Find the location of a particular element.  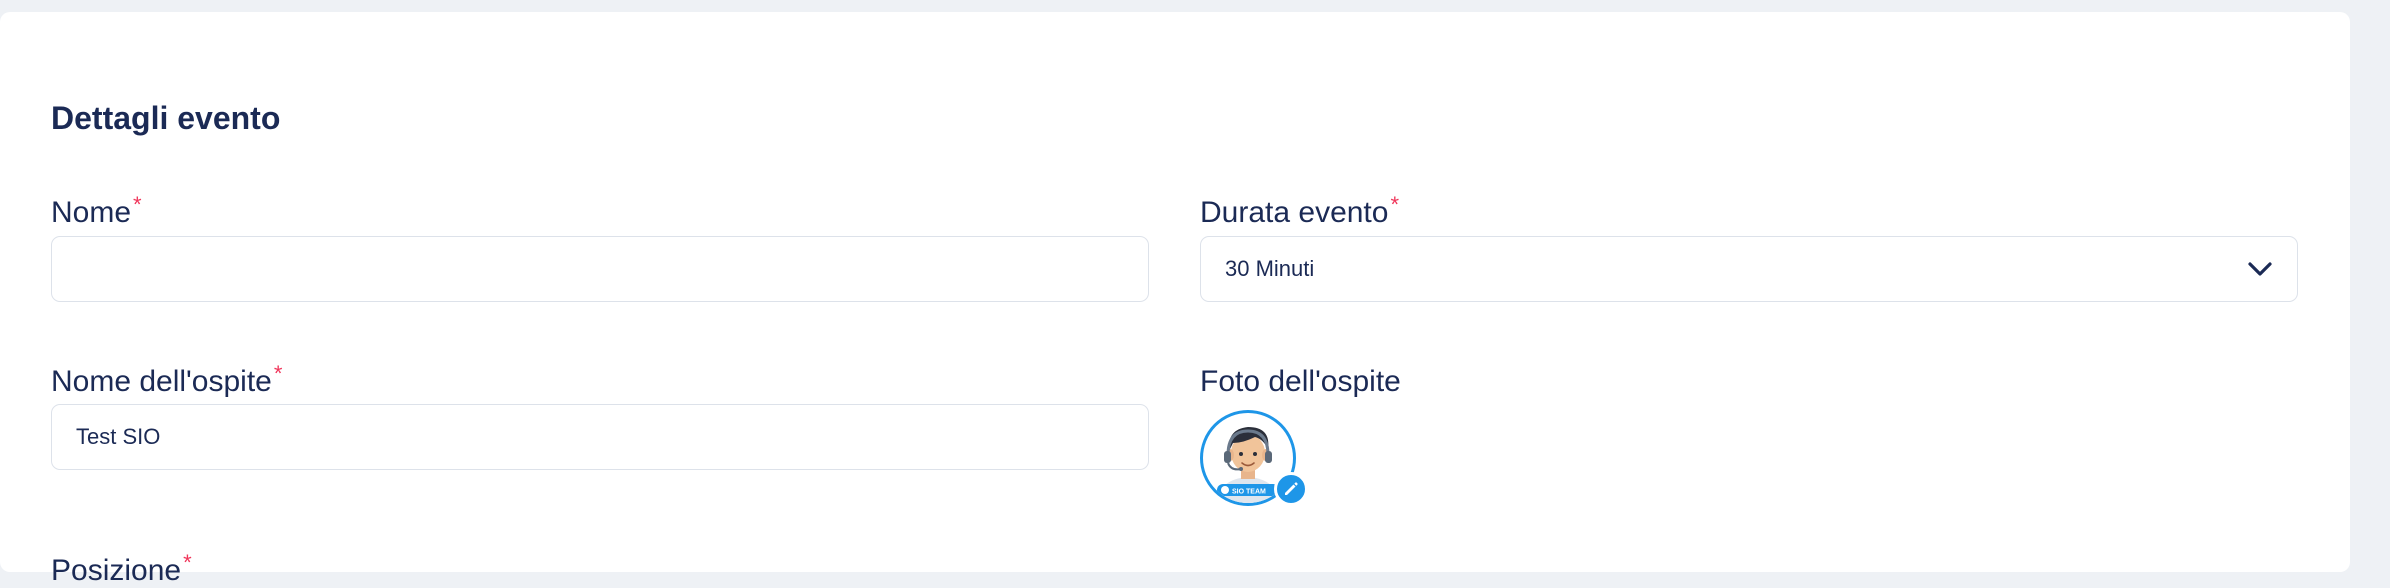

avatar-badge-text: SIO TEAM is located at coordinates (1249, 492).